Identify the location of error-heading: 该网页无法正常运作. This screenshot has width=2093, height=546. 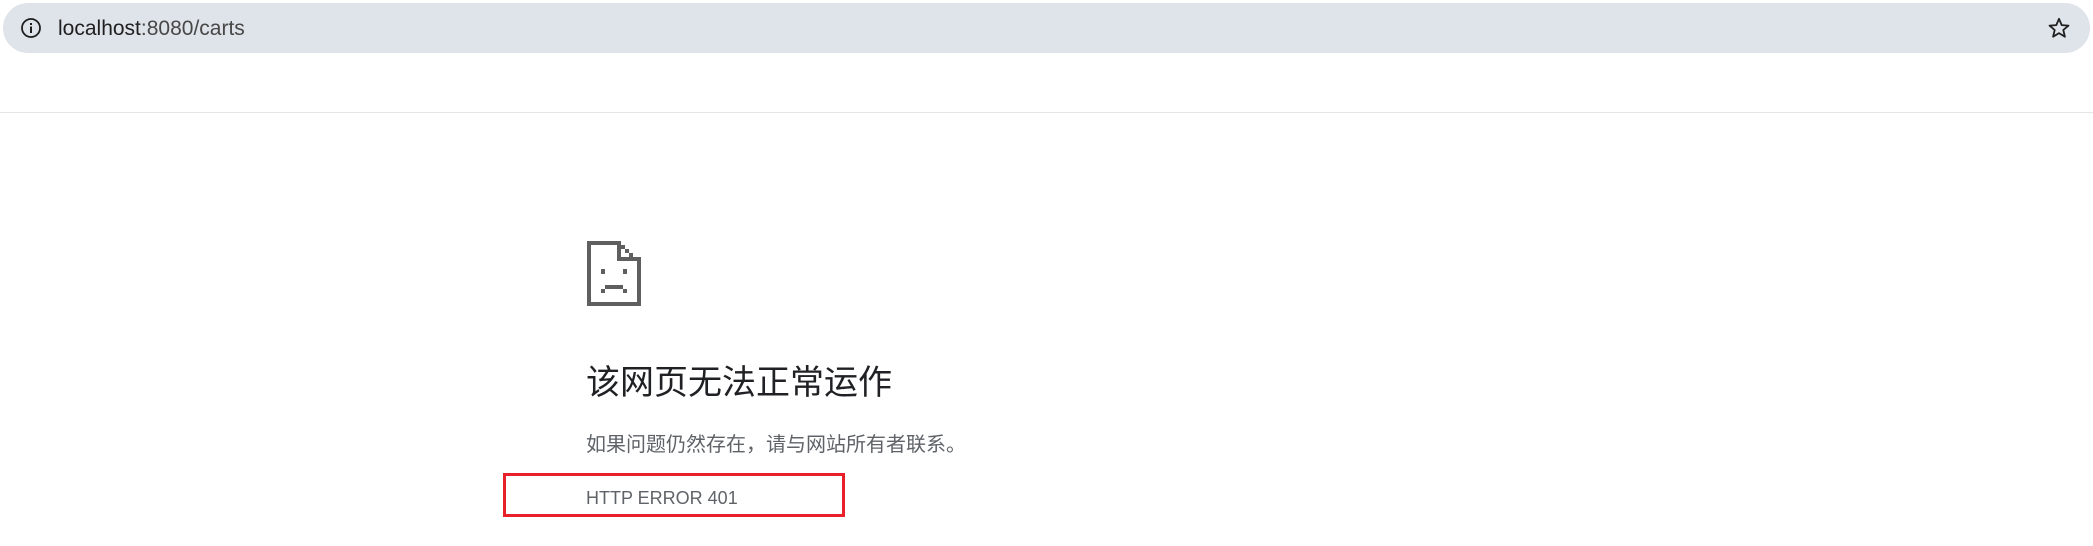
(739, 383).